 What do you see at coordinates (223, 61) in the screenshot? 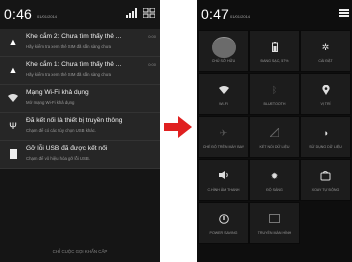
I see `tile-label: CHỦ SỞ HỮU` at bounding box center [223, 61].